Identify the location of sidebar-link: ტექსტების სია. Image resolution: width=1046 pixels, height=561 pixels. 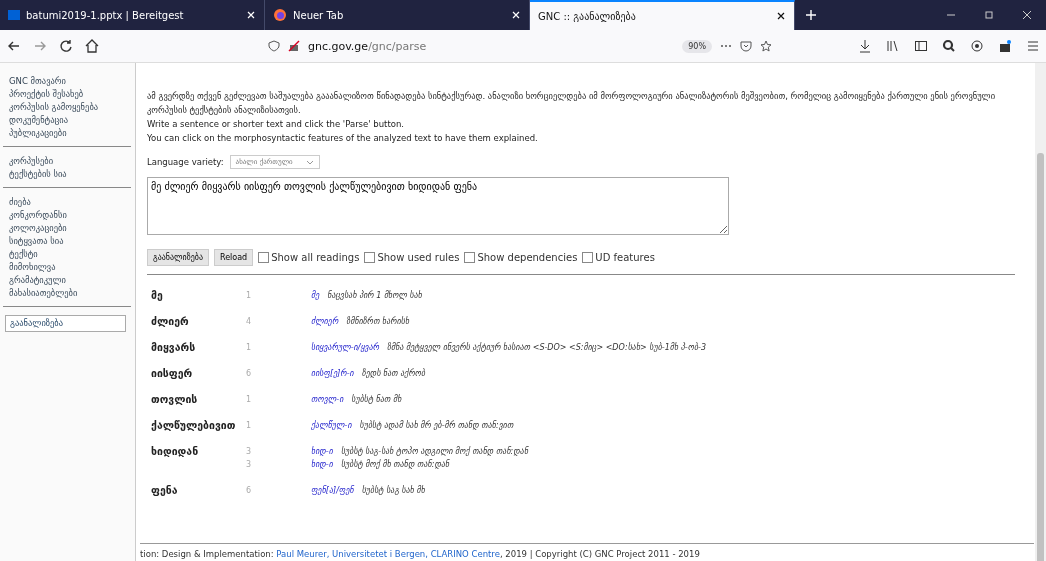
(67, 174).